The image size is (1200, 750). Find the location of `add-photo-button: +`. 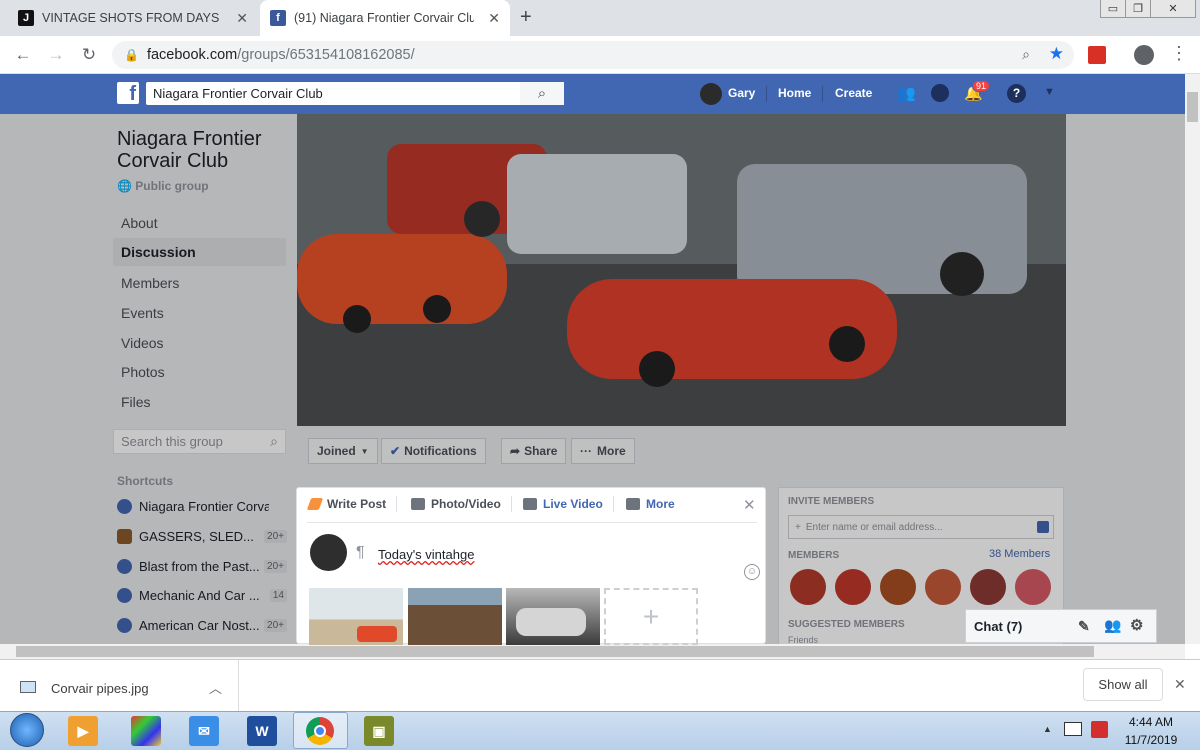

add-photo-button: + is located at coordinates (651, 616).